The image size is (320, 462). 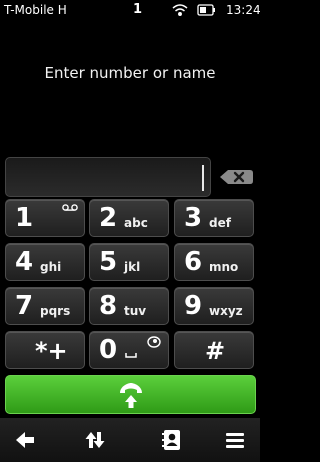 I want to click on key-9: 9 wxyz, so click(x=214, y=306).